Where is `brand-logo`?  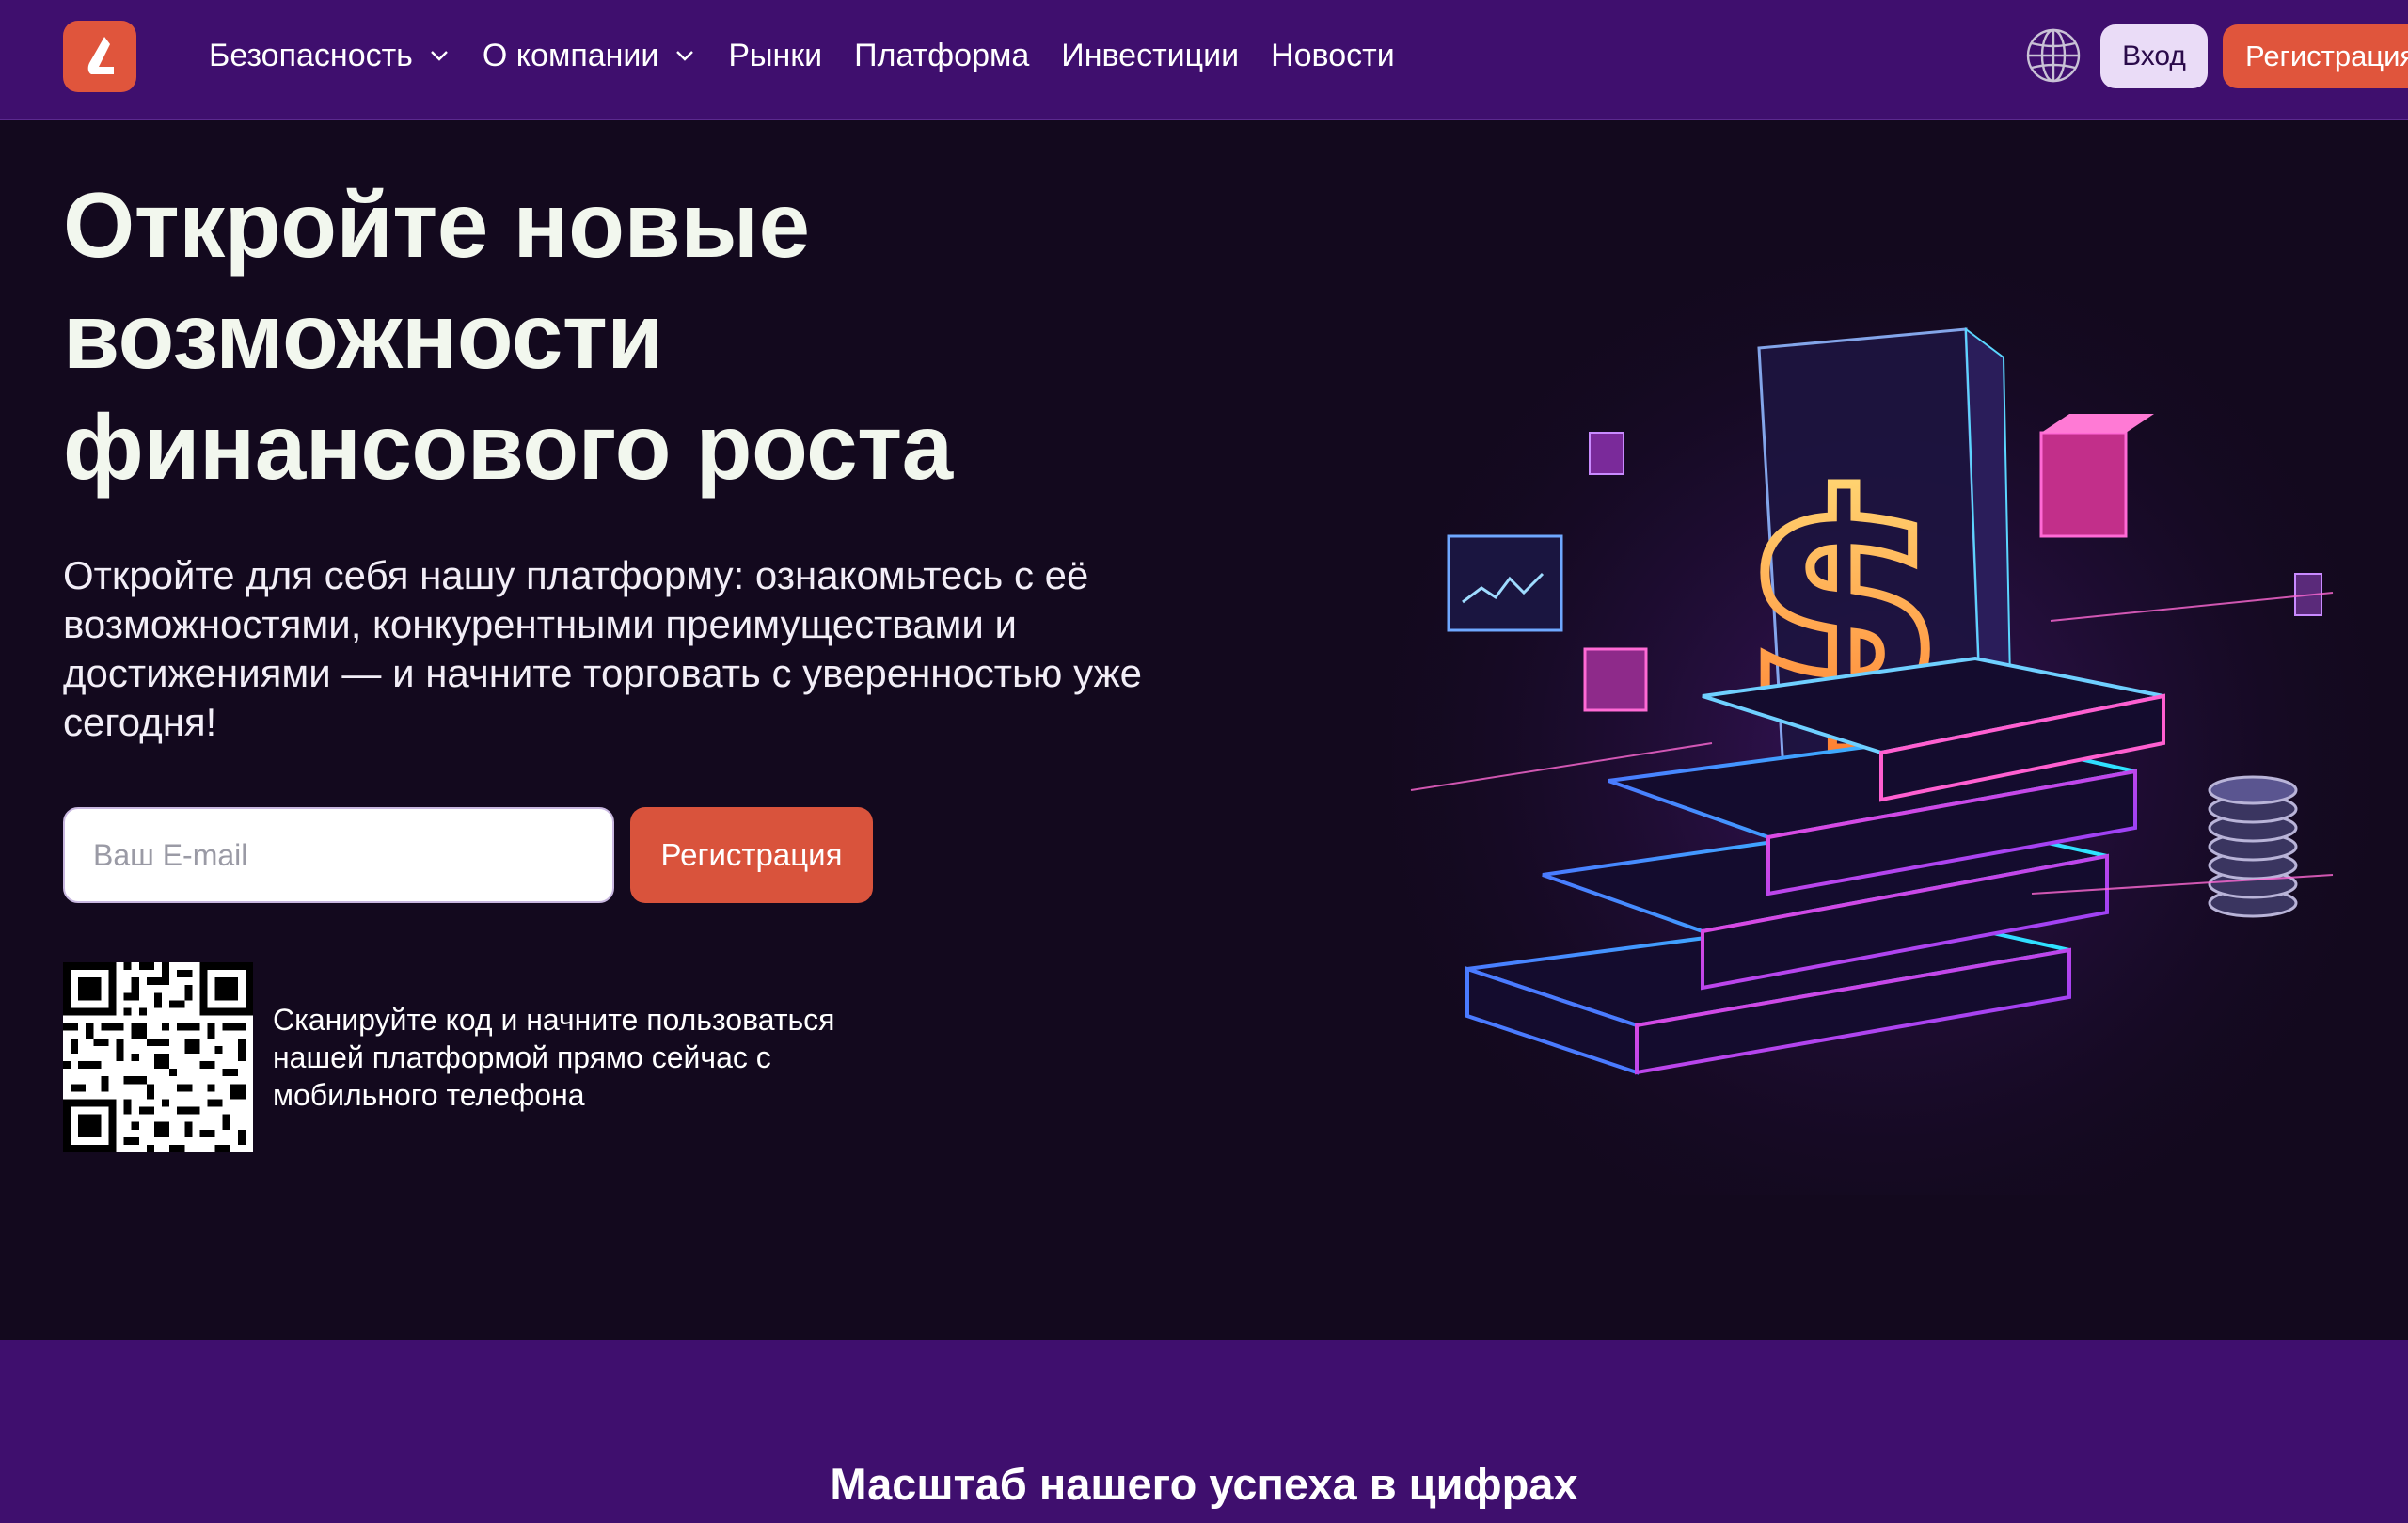
brand-logo is located at coordinates (100, 56).